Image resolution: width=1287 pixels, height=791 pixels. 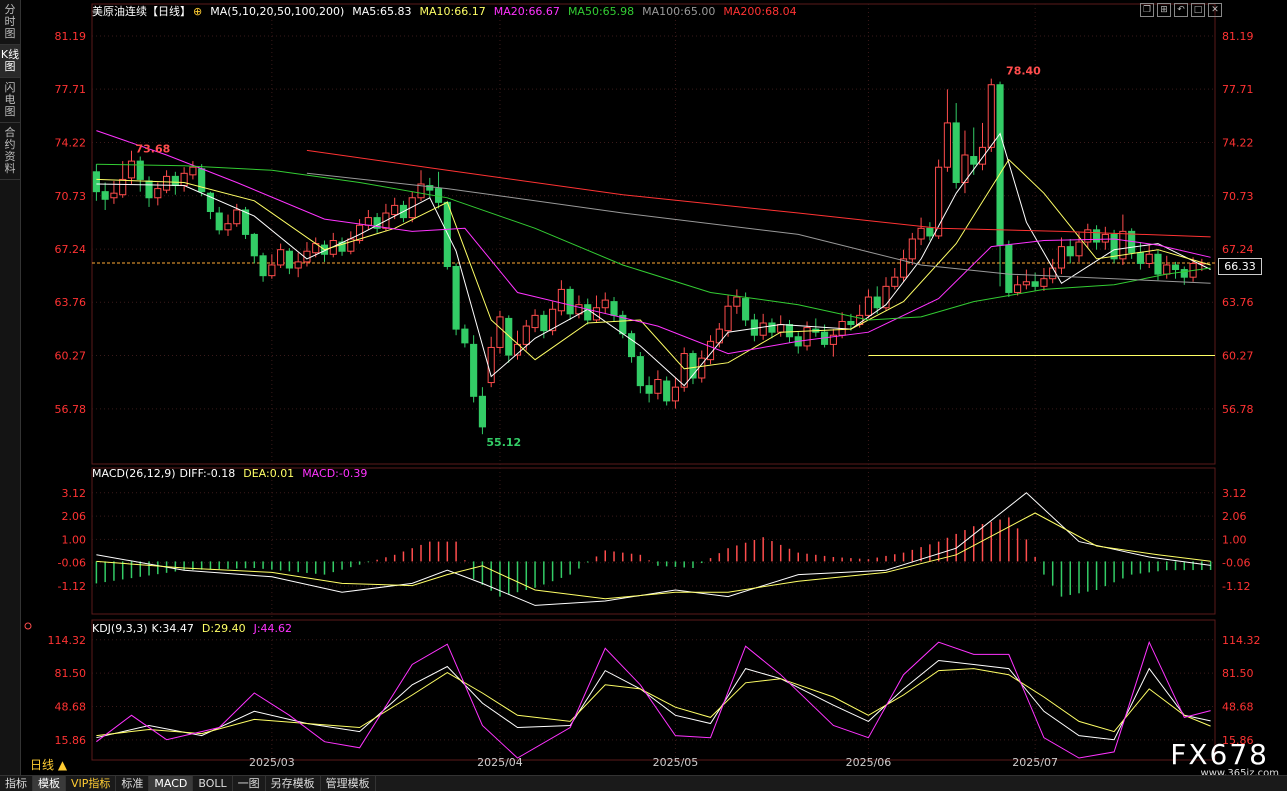 I want to click on x-tick-label: 2025/04, so click(x=500, y=762).